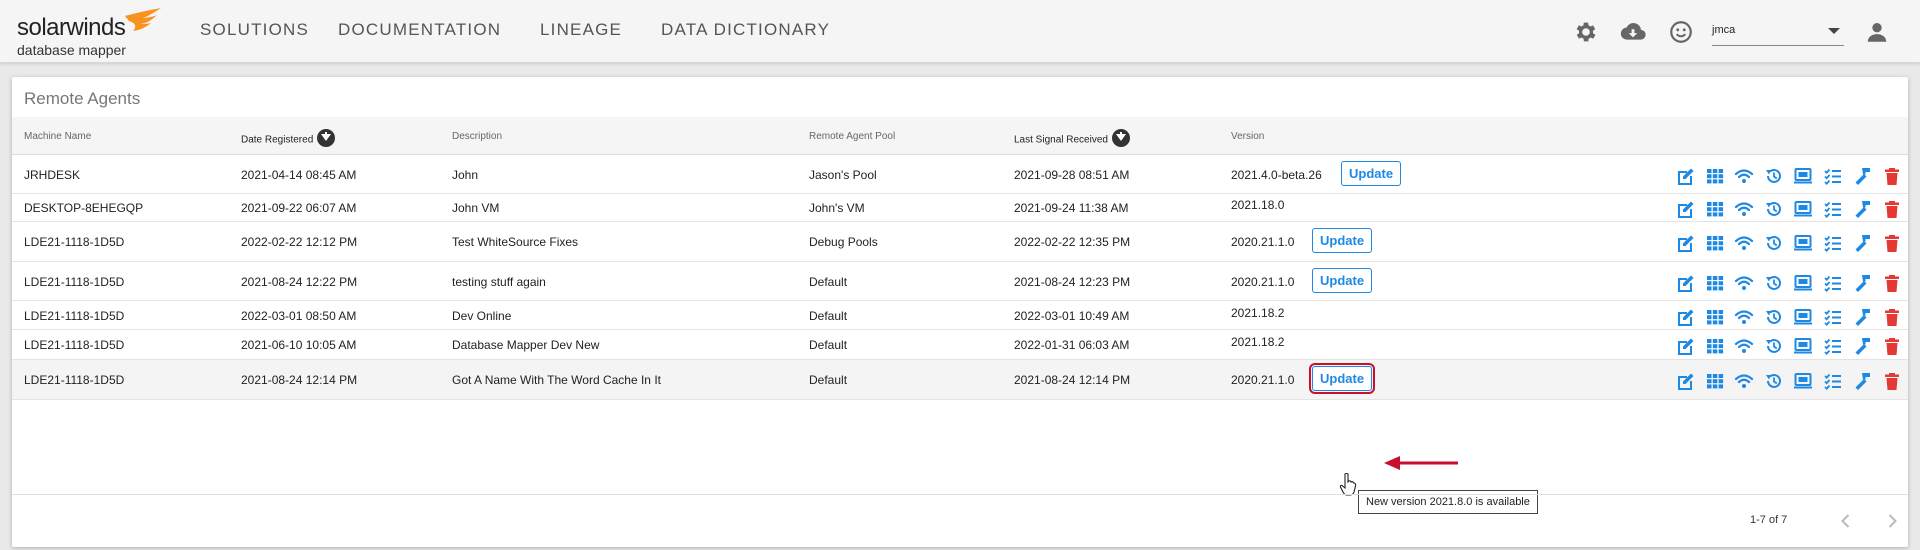  Describe the element at coordinates (1681, 32) in the screenshot. I see `smiley-icon` at that location.